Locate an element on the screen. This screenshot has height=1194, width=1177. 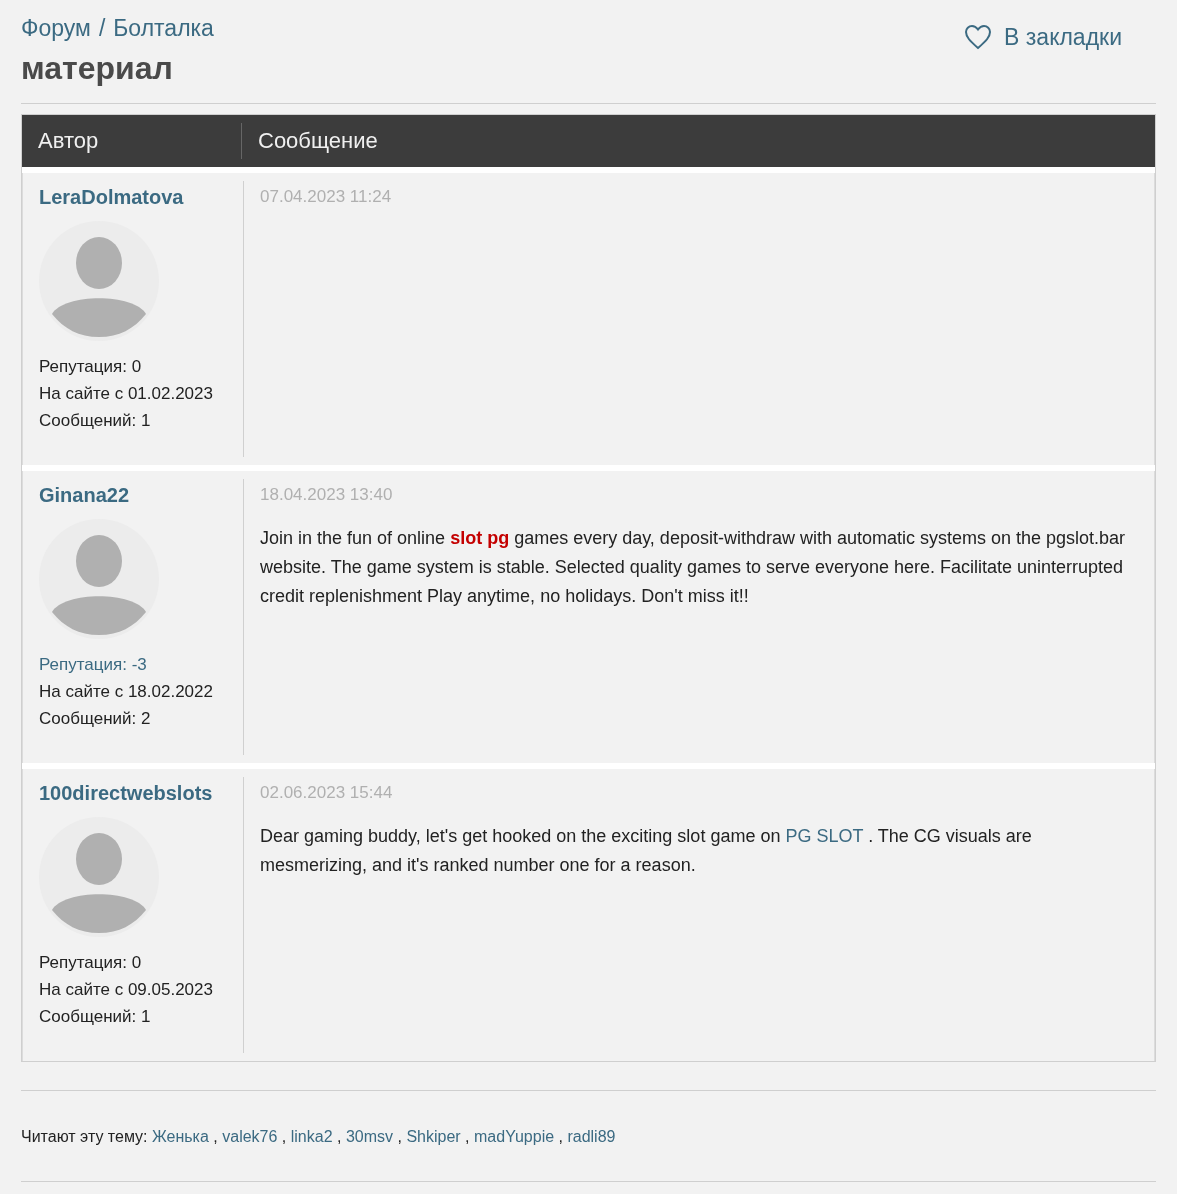
message-count-text: Сообщений: 2 is located at coordinates (95, 719).